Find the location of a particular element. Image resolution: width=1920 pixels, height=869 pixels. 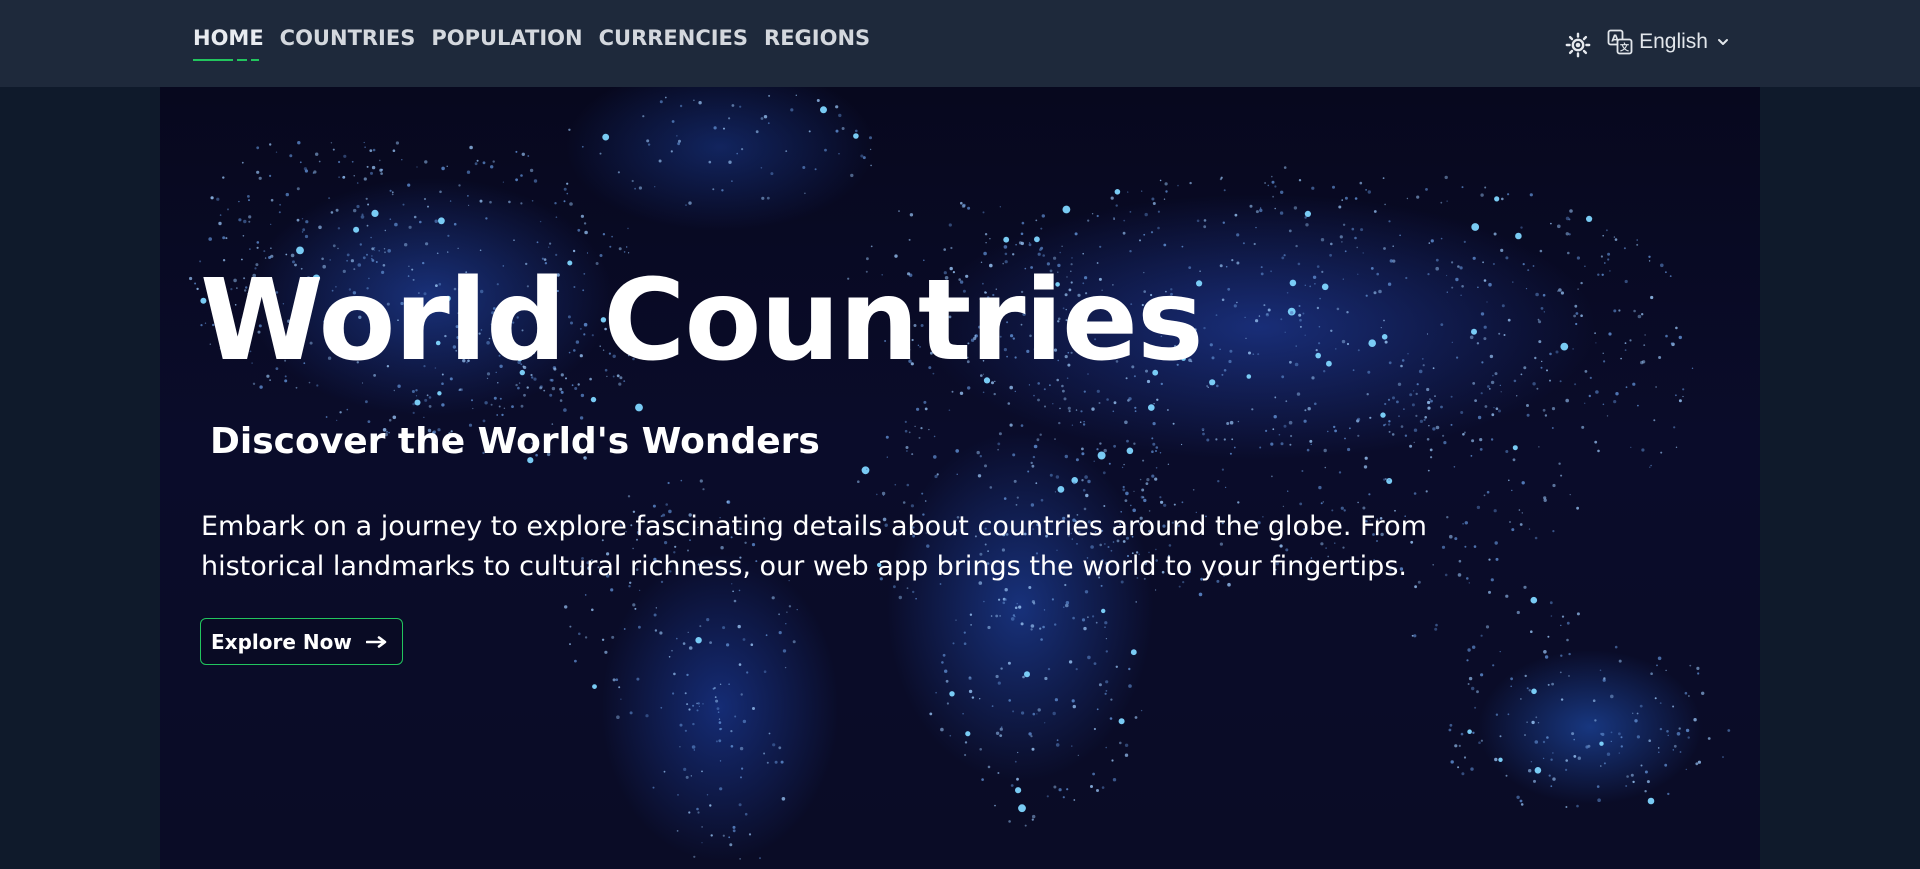

active-indicator is located at coordinates (213, 60).